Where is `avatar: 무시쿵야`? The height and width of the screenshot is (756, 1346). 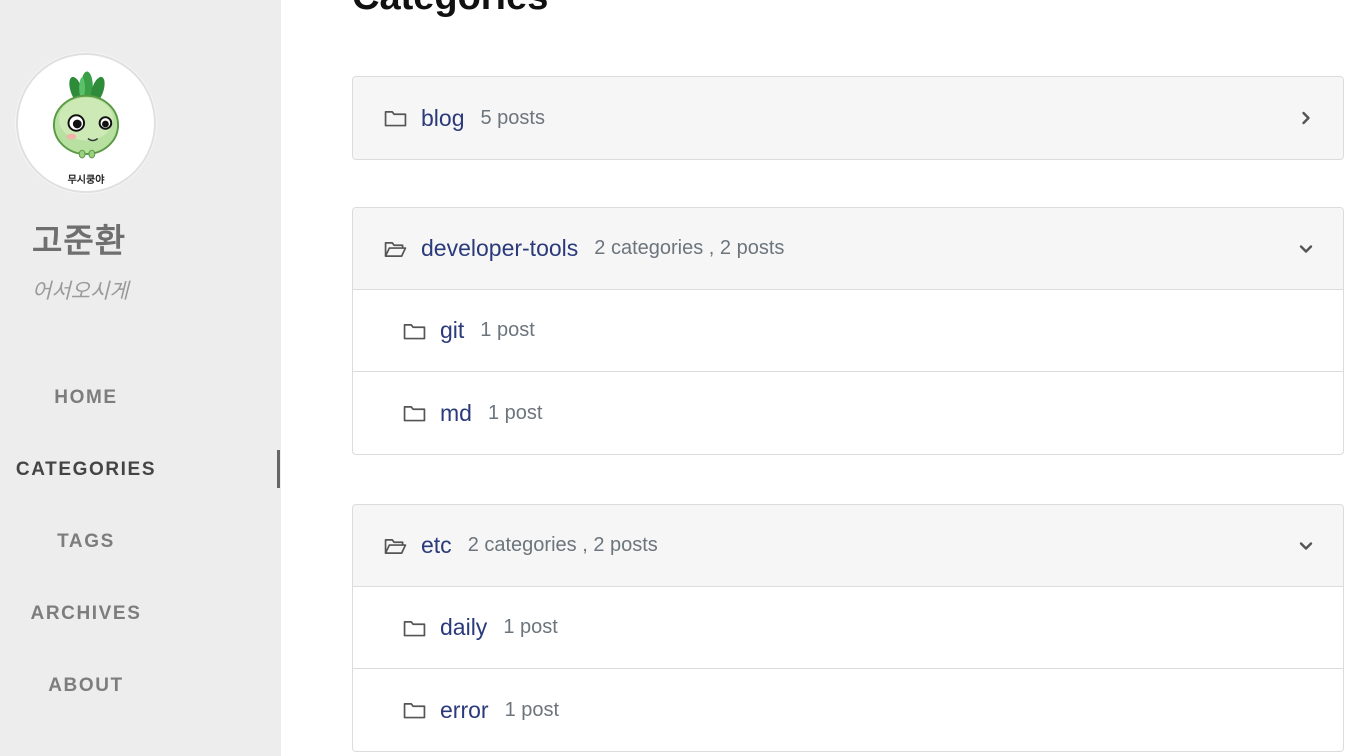
avatar: 무시쿵야 is located at coordinates (86, 123).